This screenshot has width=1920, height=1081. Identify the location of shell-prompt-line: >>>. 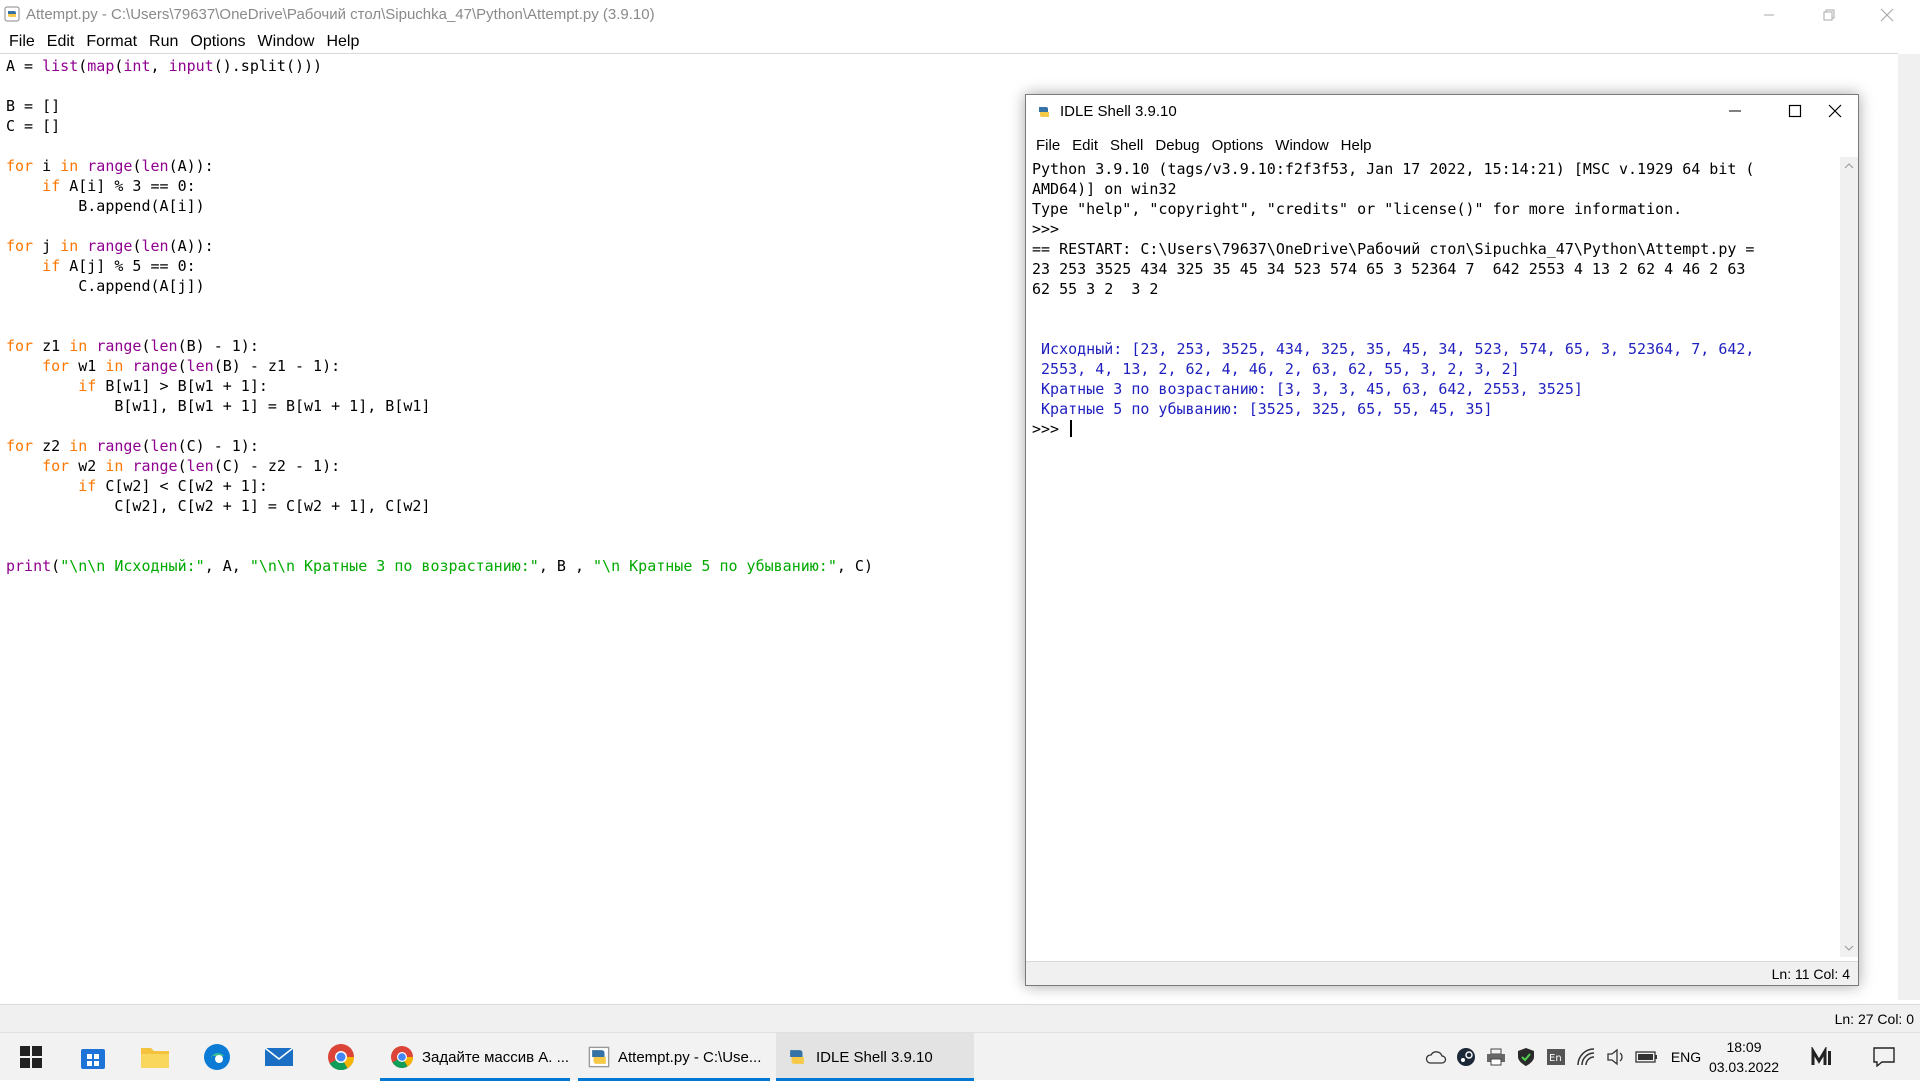
(1437, 429).